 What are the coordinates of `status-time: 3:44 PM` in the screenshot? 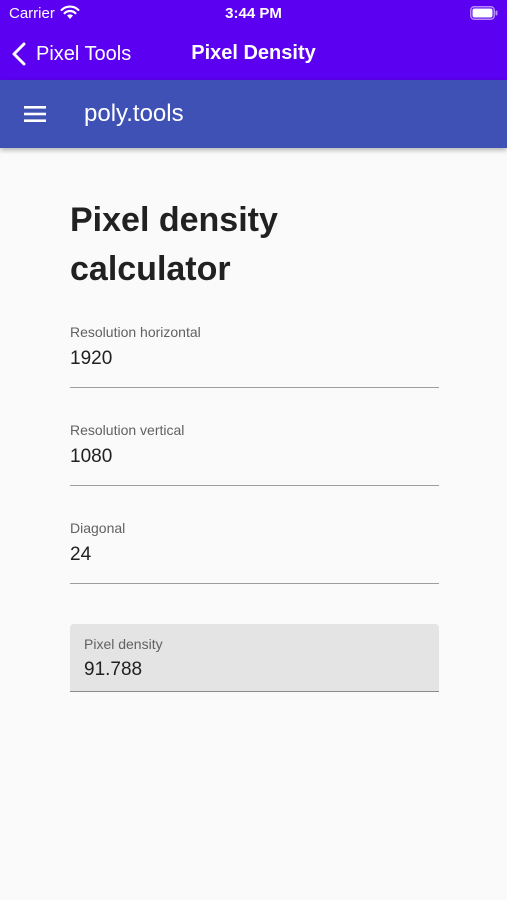 It's located at (253, 13).